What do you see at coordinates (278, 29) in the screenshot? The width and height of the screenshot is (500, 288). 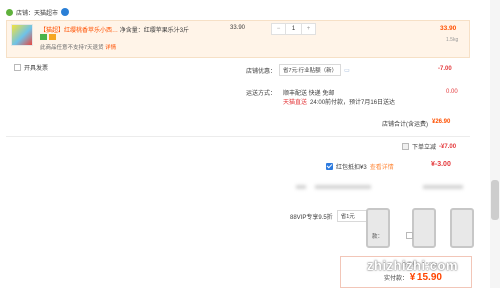 I see `quantity-decrease-button: −` at bounding box center [278, 29].